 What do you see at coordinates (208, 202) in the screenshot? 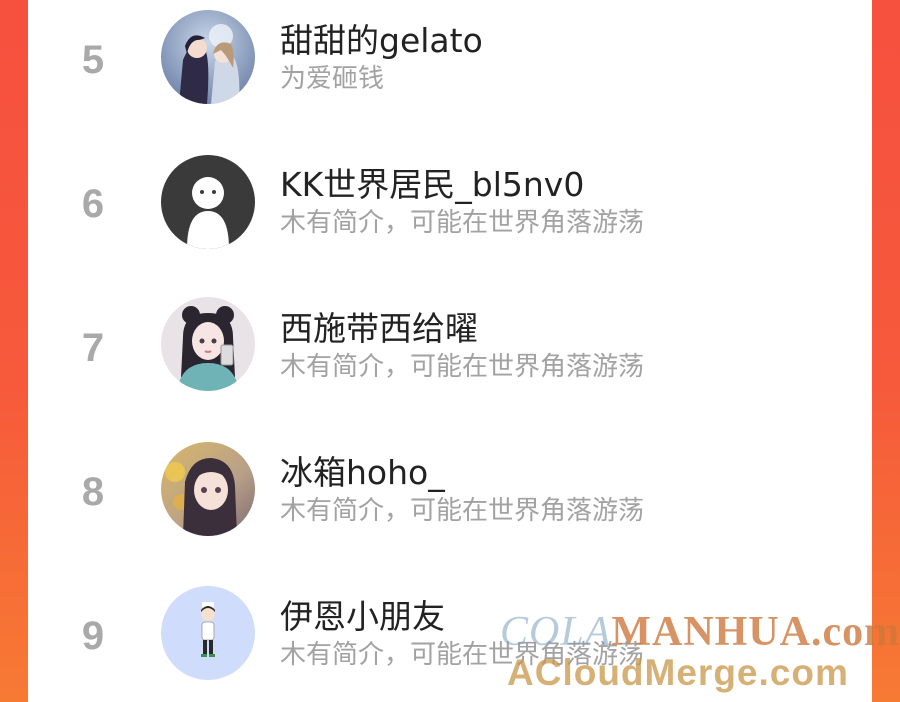
I see `default-ghost-avatar` at bounding box center [208, 202].